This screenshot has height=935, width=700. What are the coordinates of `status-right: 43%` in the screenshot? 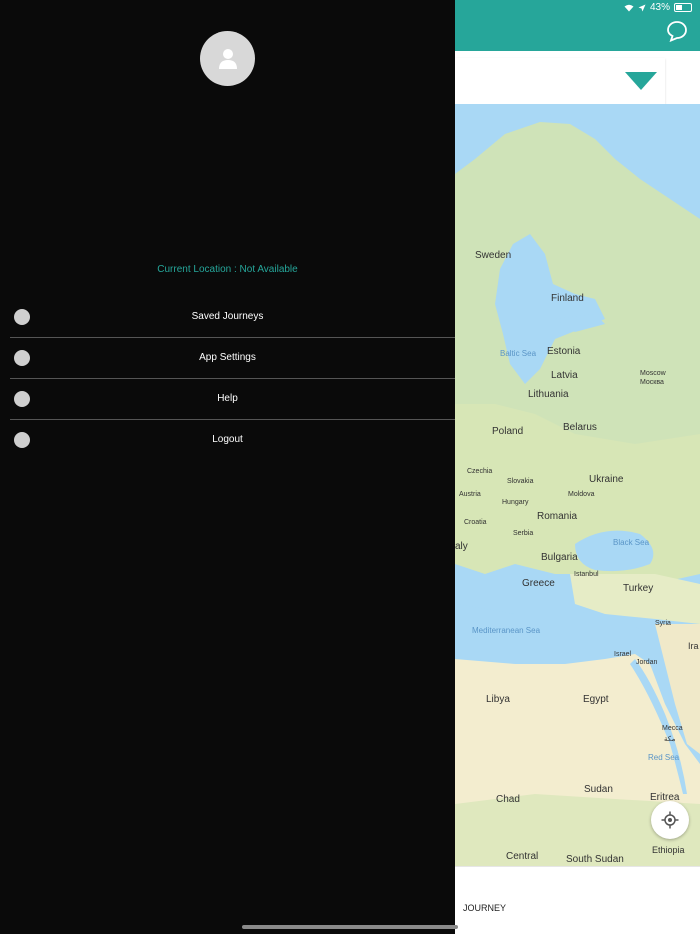 It's located at (658, 7).